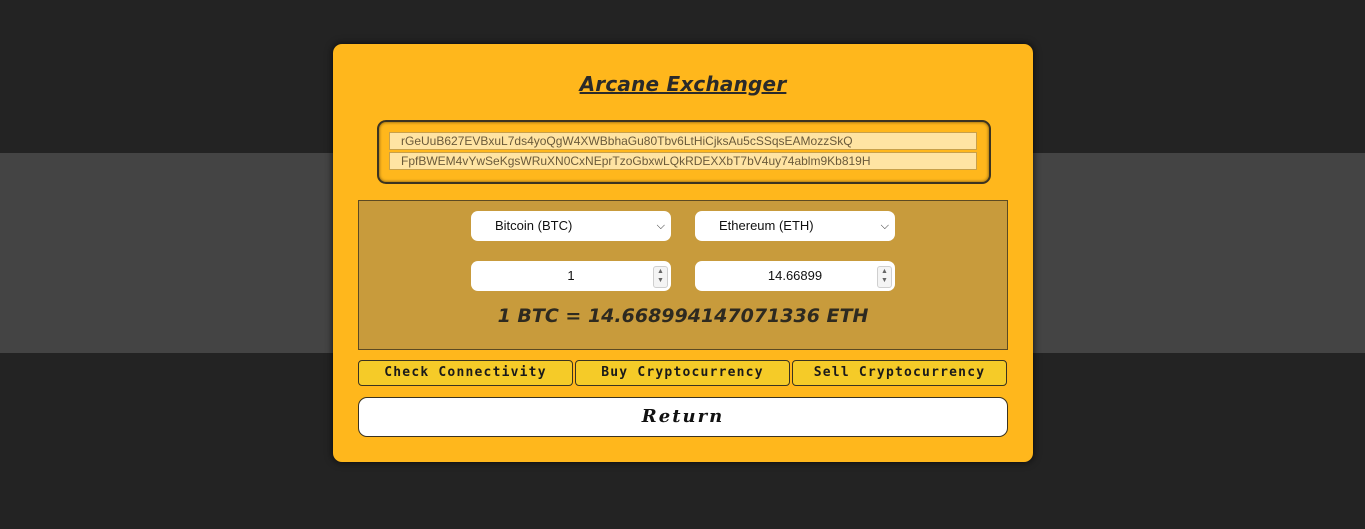  I want to click on to-amount-input: 14.66899 ▲ ▼, so click(795, 276).